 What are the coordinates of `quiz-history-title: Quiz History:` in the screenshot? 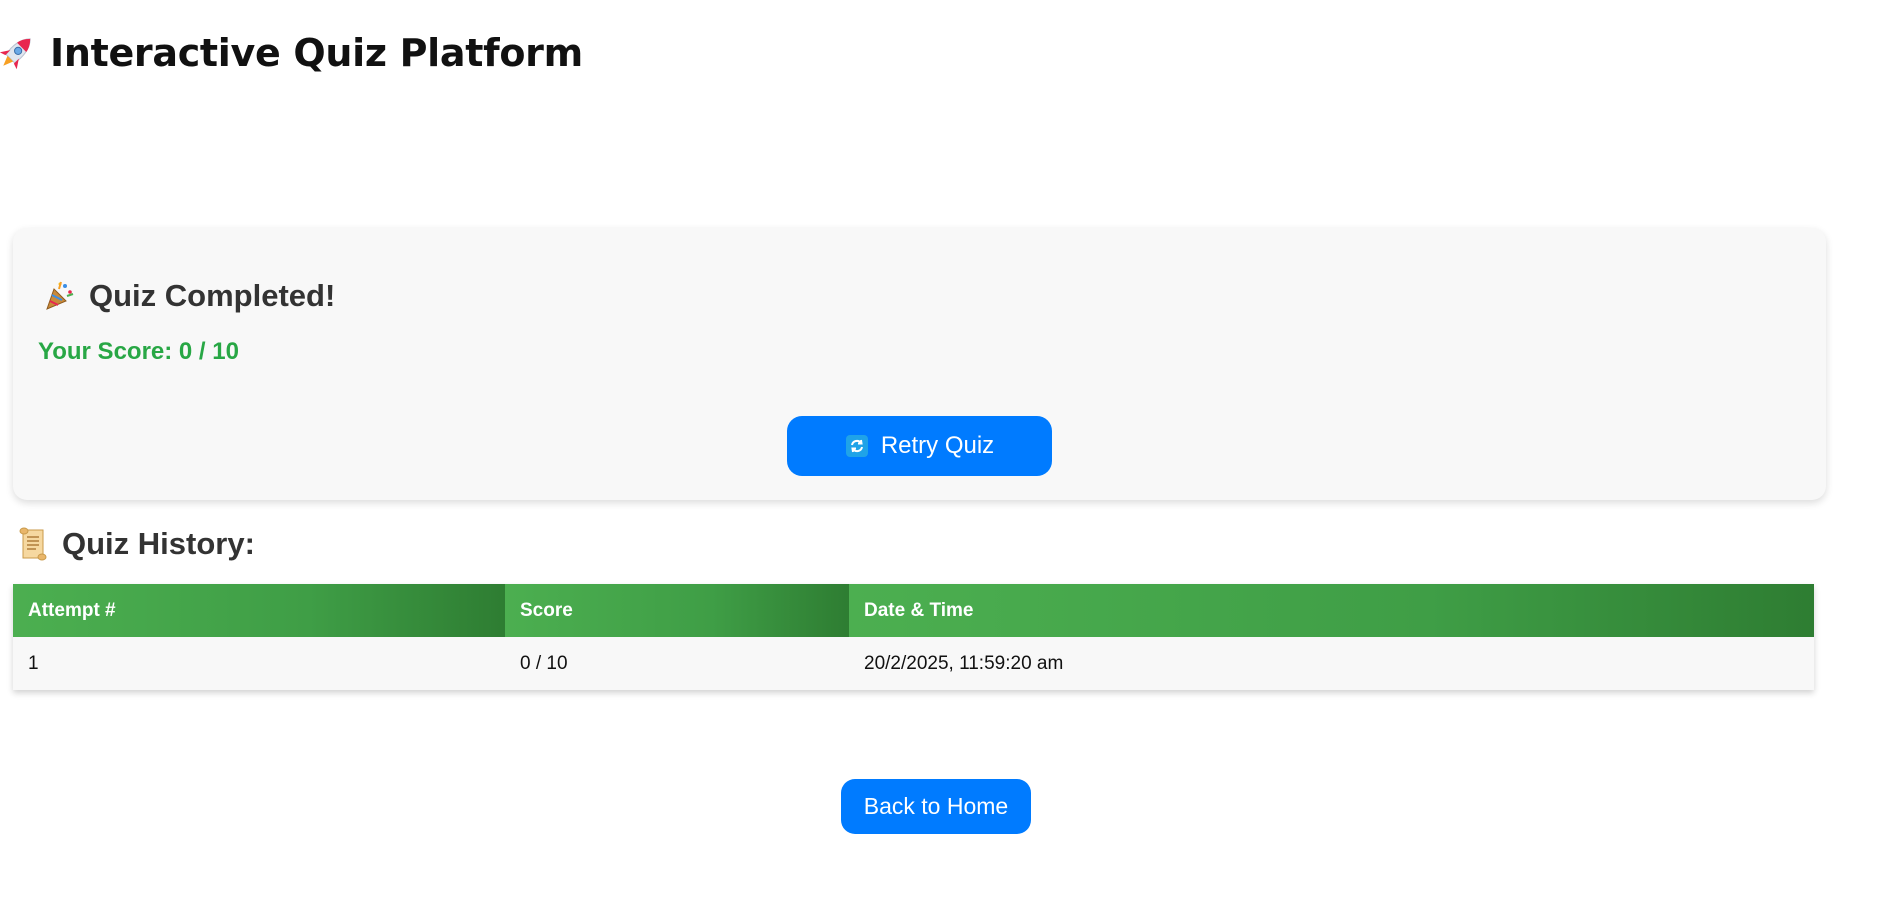 It's located at (158, 543).